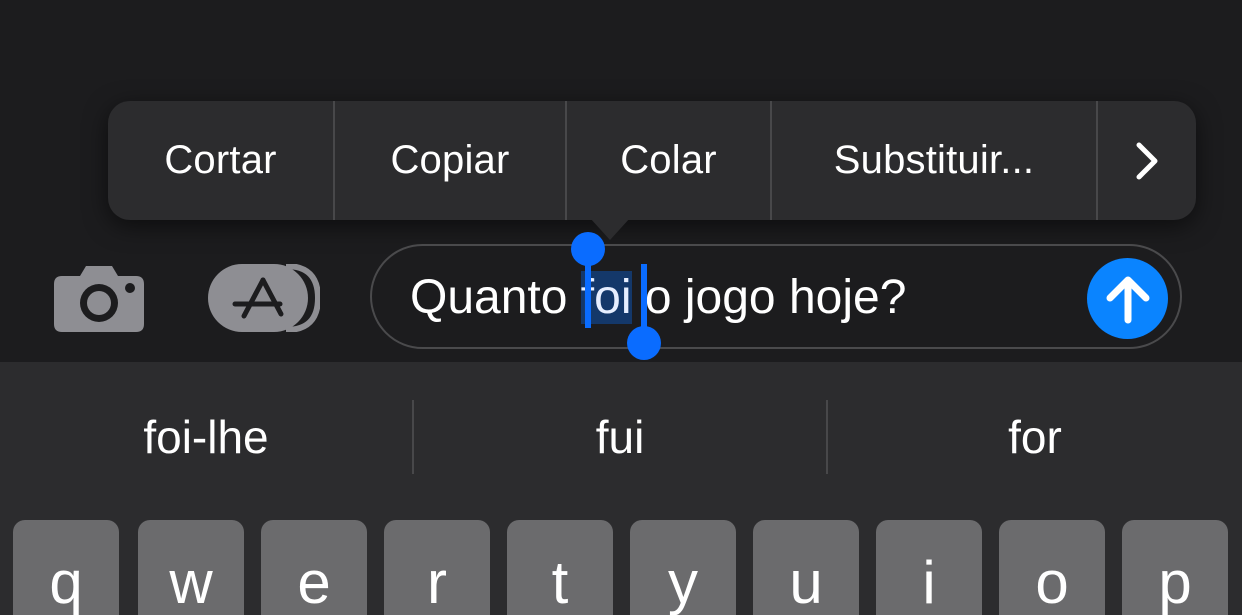  What do you see at coordinates (560, 567) in the screenshot?
I see `key-t: t` at bounding box center [560, 567].